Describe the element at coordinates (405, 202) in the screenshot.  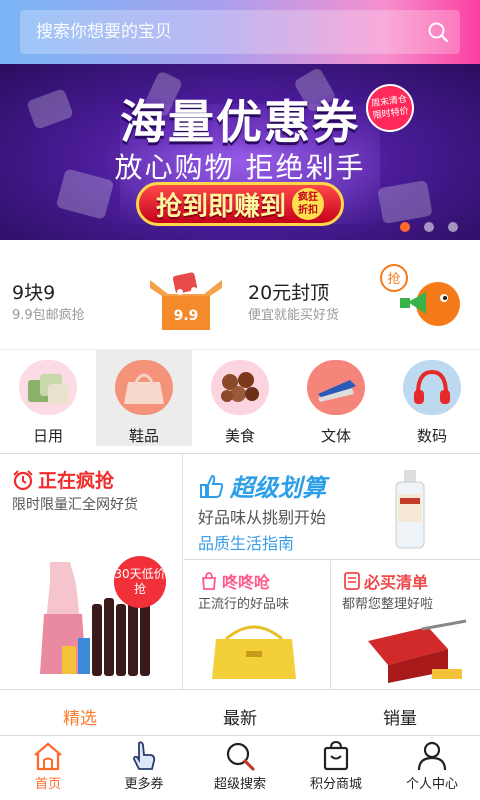
I see `banner-decoration` at that location.